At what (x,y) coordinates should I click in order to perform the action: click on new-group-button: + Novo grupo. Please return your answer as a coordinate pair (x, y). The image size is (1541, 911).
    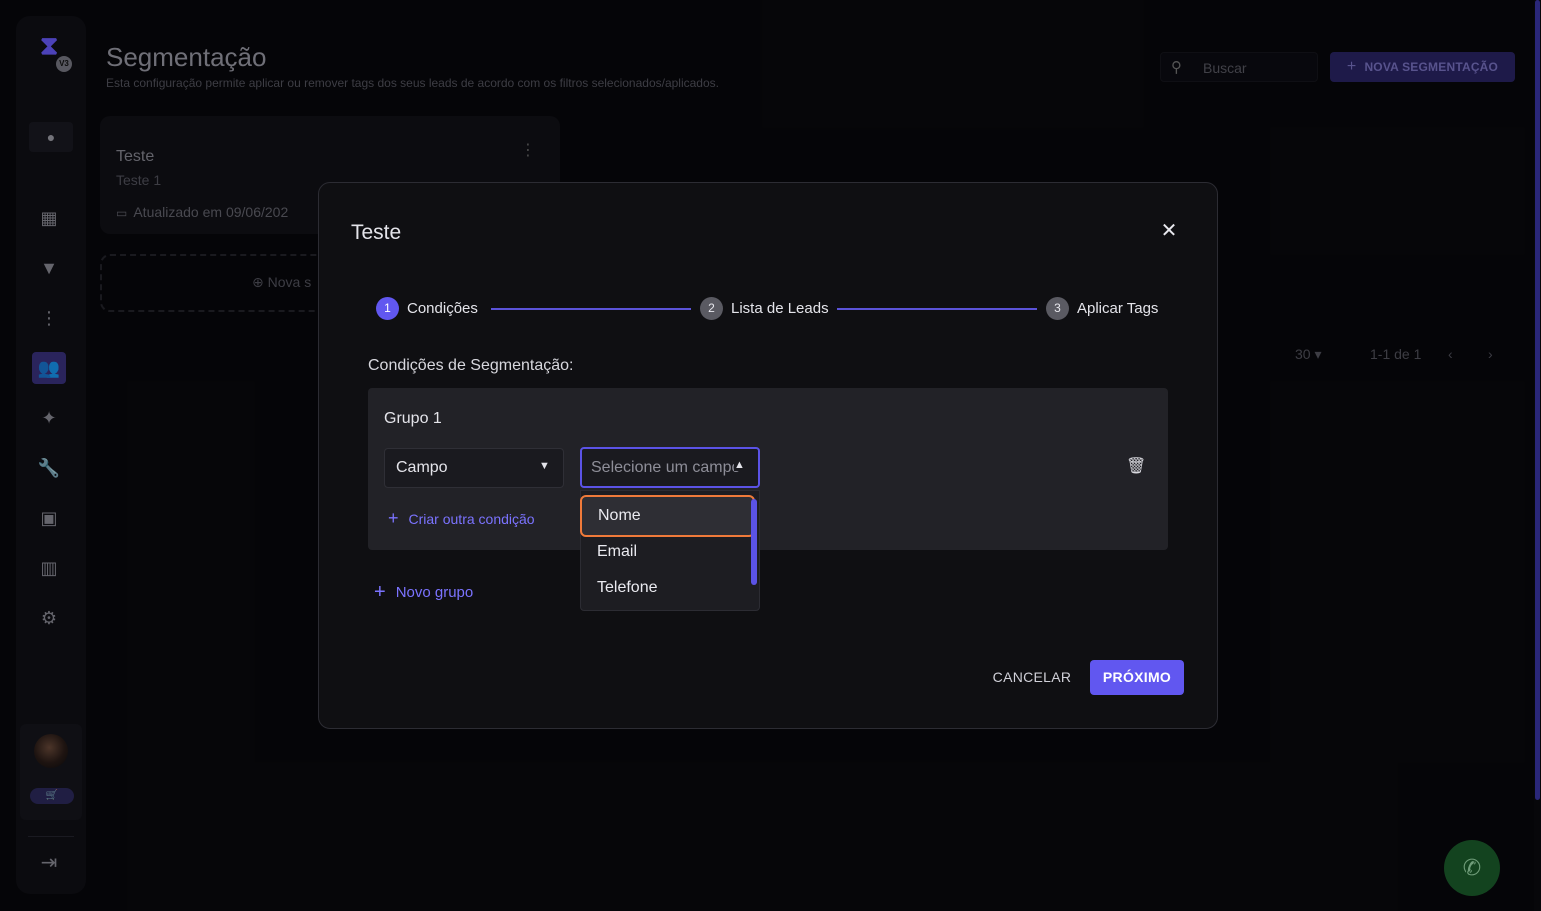
    Looking at the image, I should click on (423, 592).